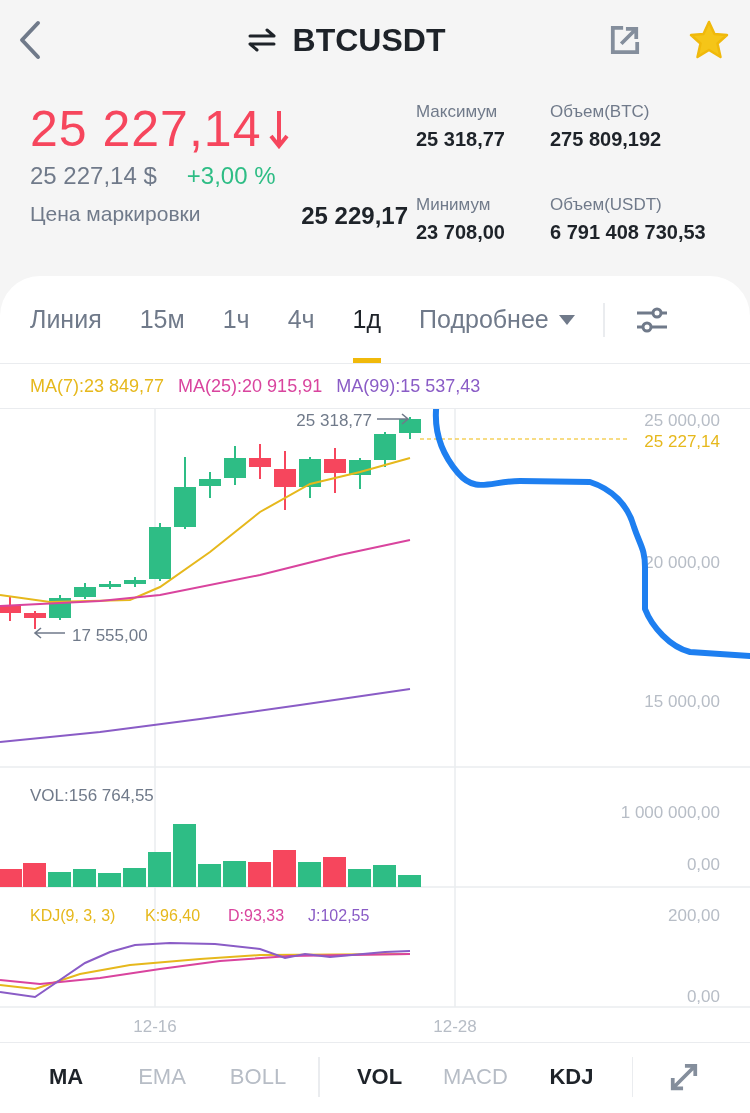  Describe the element at coordinates (301, 319) in the screenshot. I see `interval-tab: 4ч` at that location.